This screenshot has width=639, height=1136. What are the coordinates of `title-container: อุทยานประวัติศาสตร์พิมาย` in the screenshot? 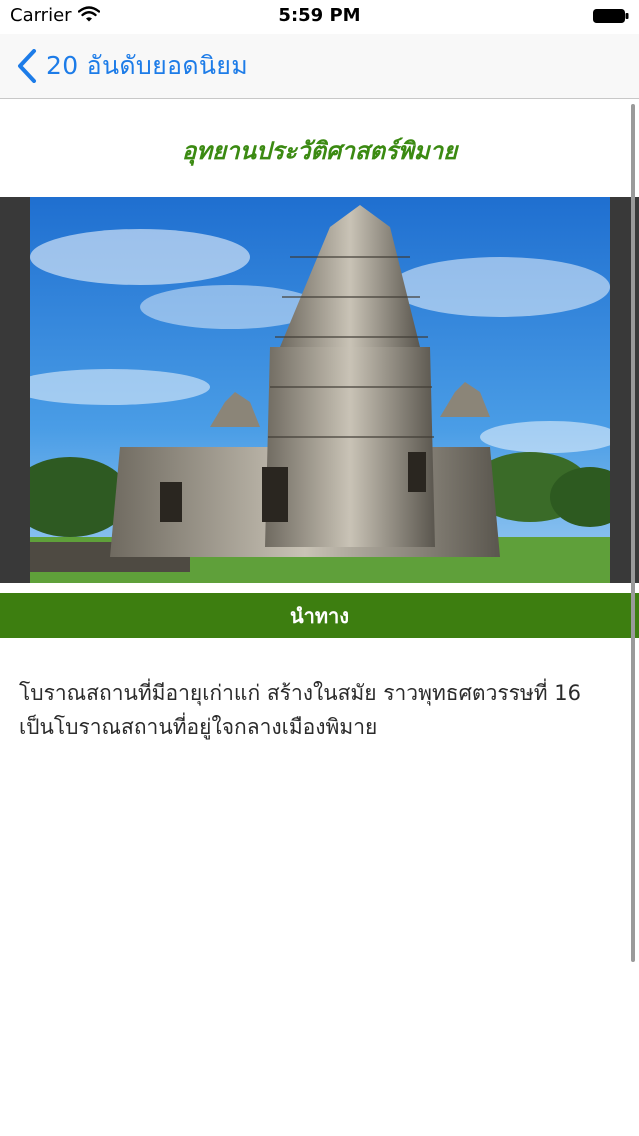 It's located at (319, 150).